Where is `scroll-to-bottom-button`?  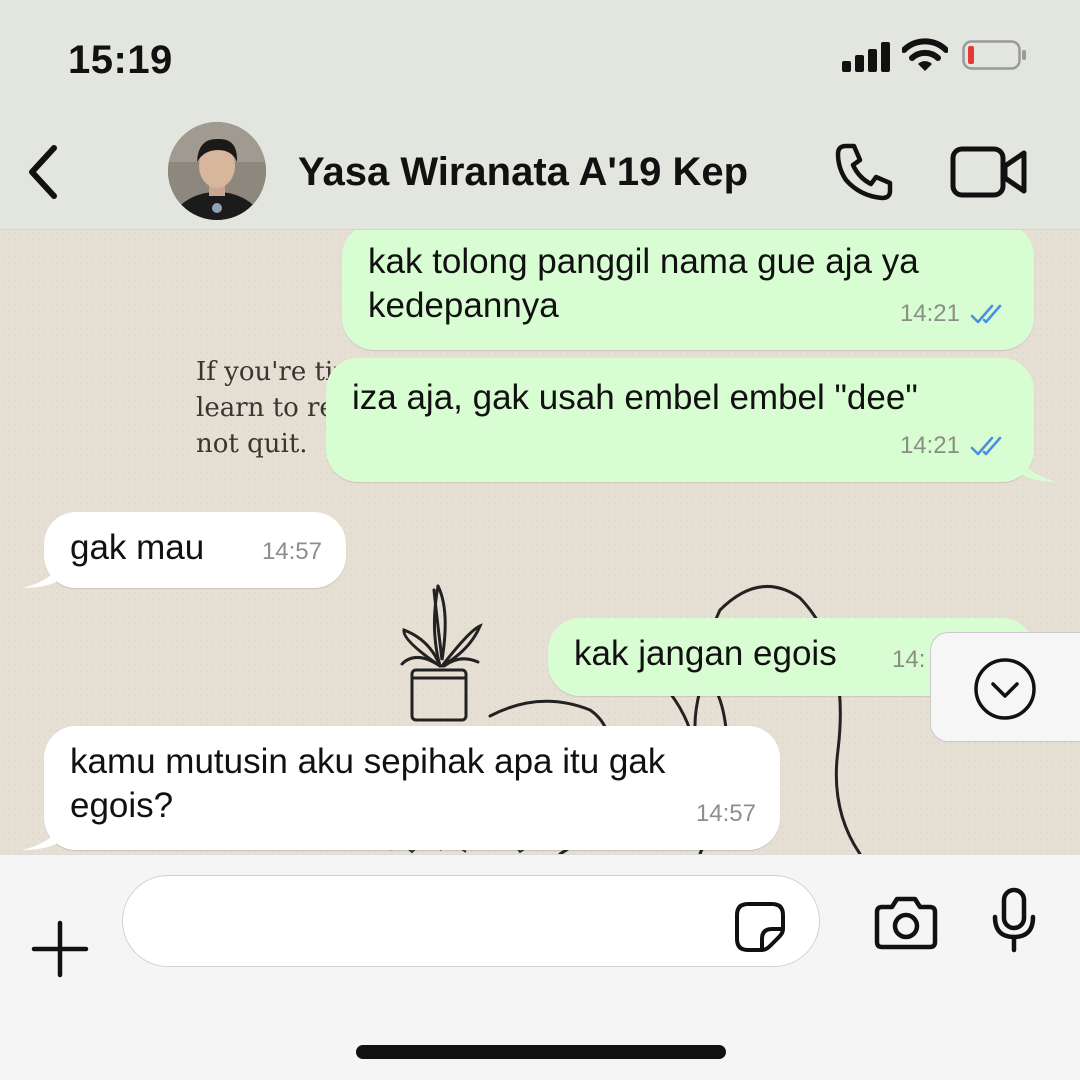 scroll-to-bottom-button is located at coordinates (1005, 687).